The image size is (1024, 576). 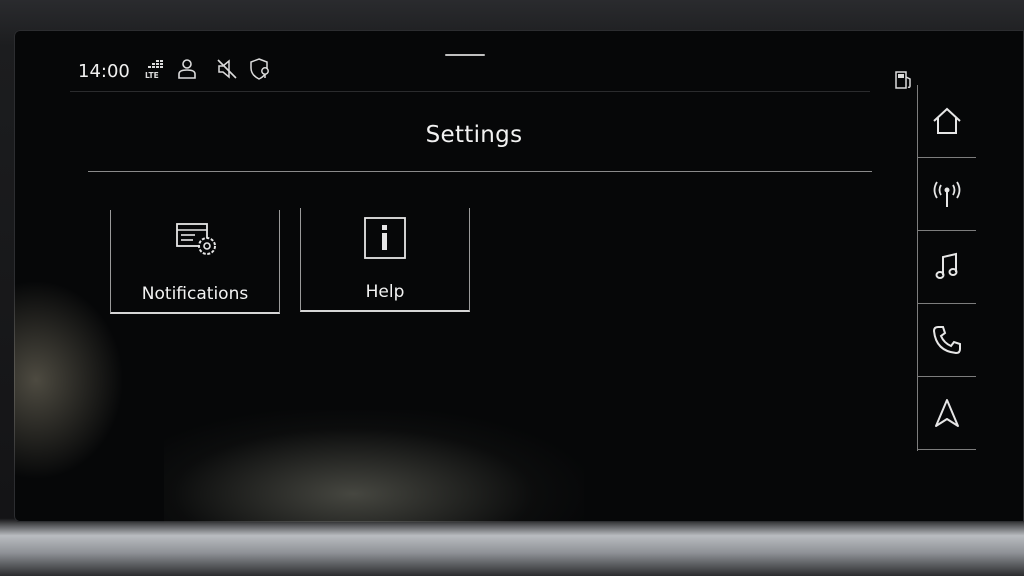 I want to click on location-privacy-icon, so click(x=259, y=69).